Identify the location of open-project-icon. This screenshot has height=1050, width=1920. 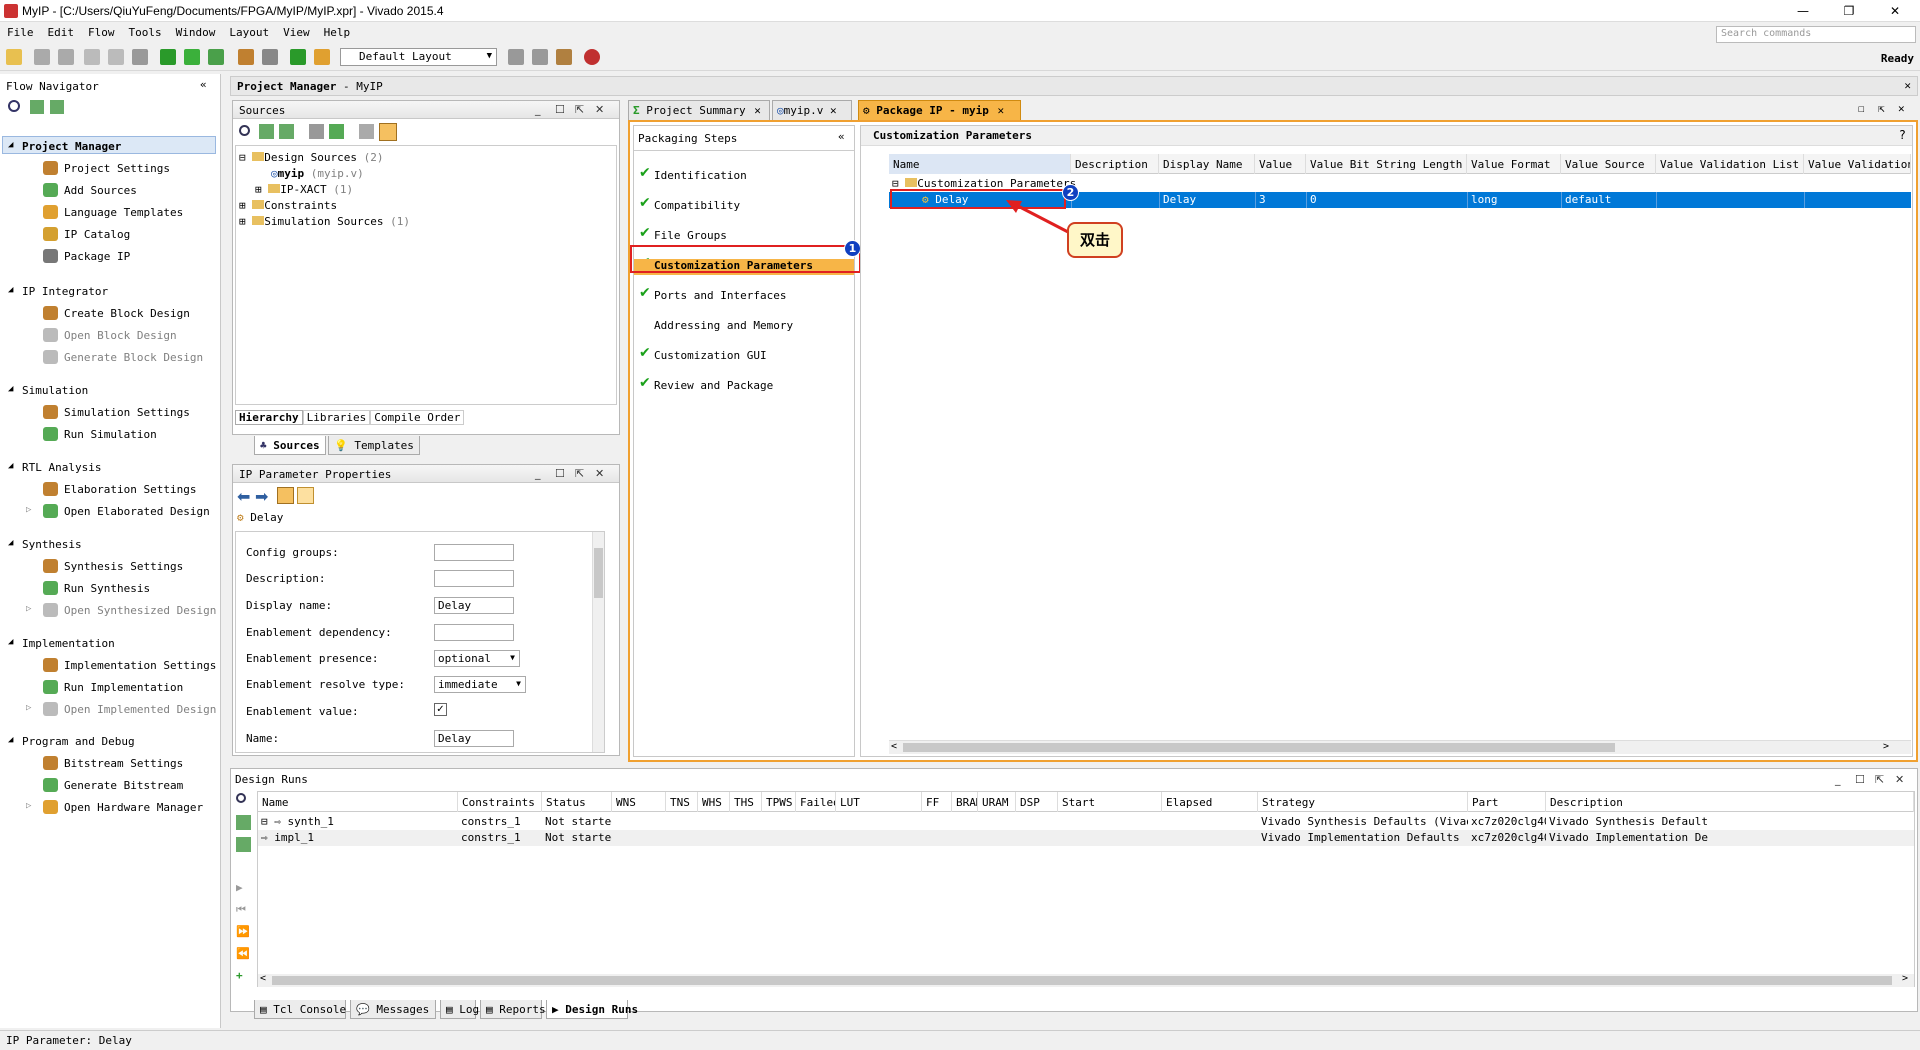
(14, 57).